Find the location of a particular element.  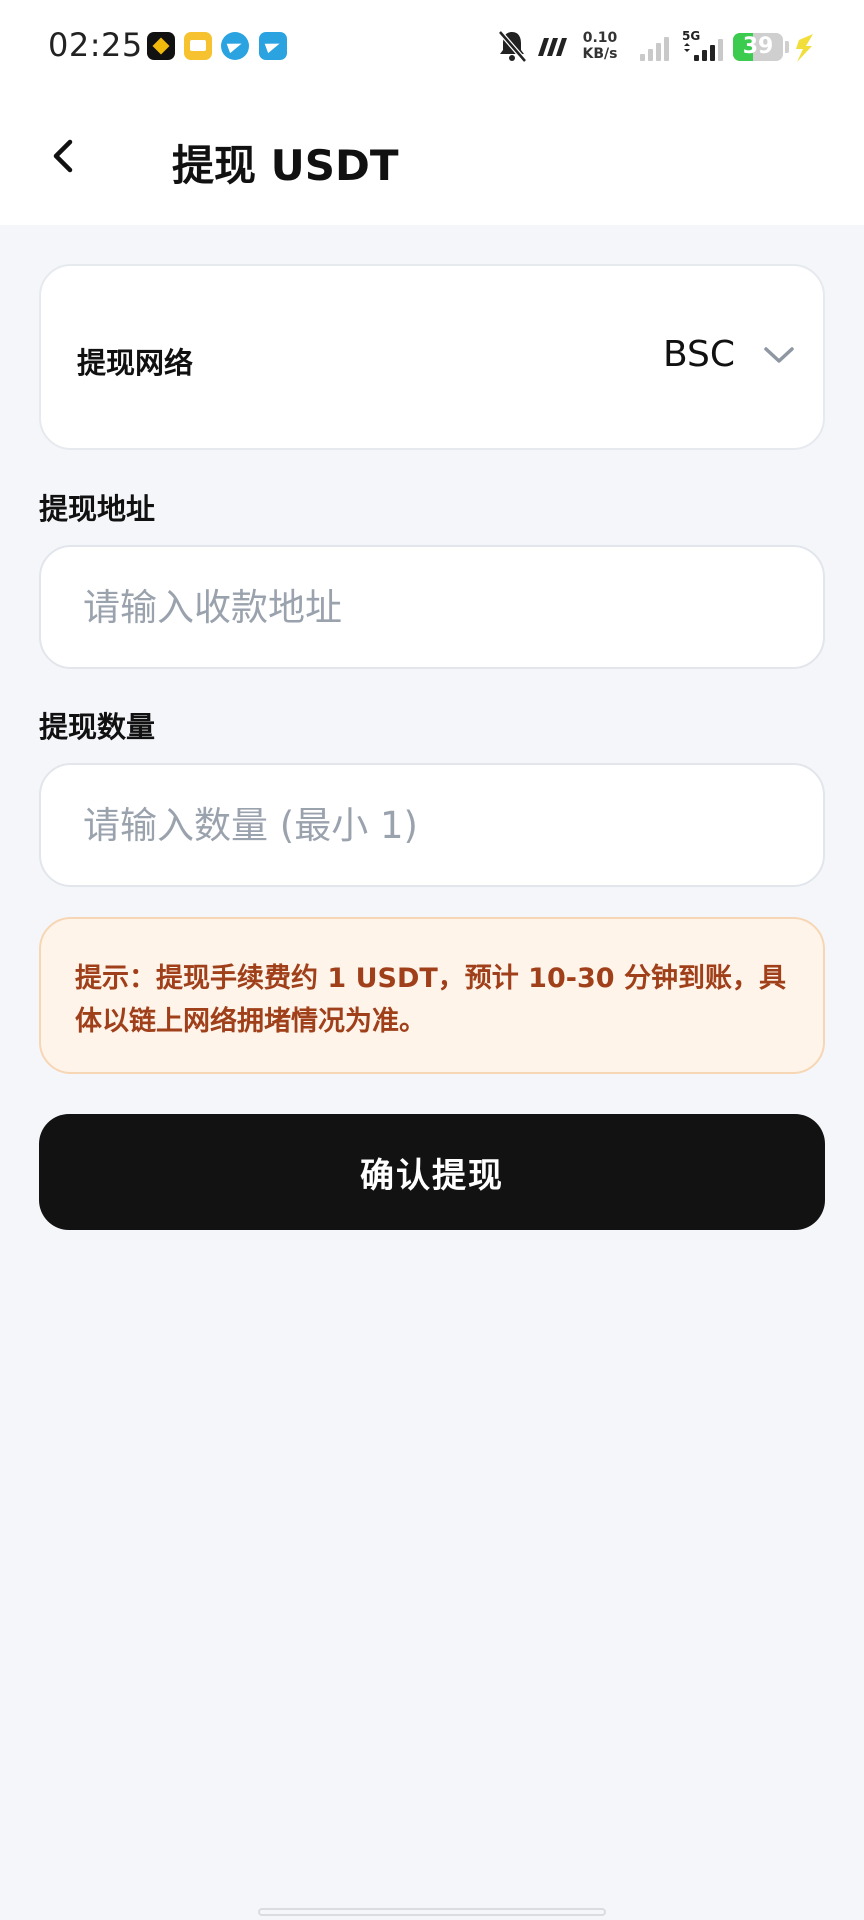

status-bar: 02:25 0.10 KB/s 5G 39 is located at coordinates (432, 46).